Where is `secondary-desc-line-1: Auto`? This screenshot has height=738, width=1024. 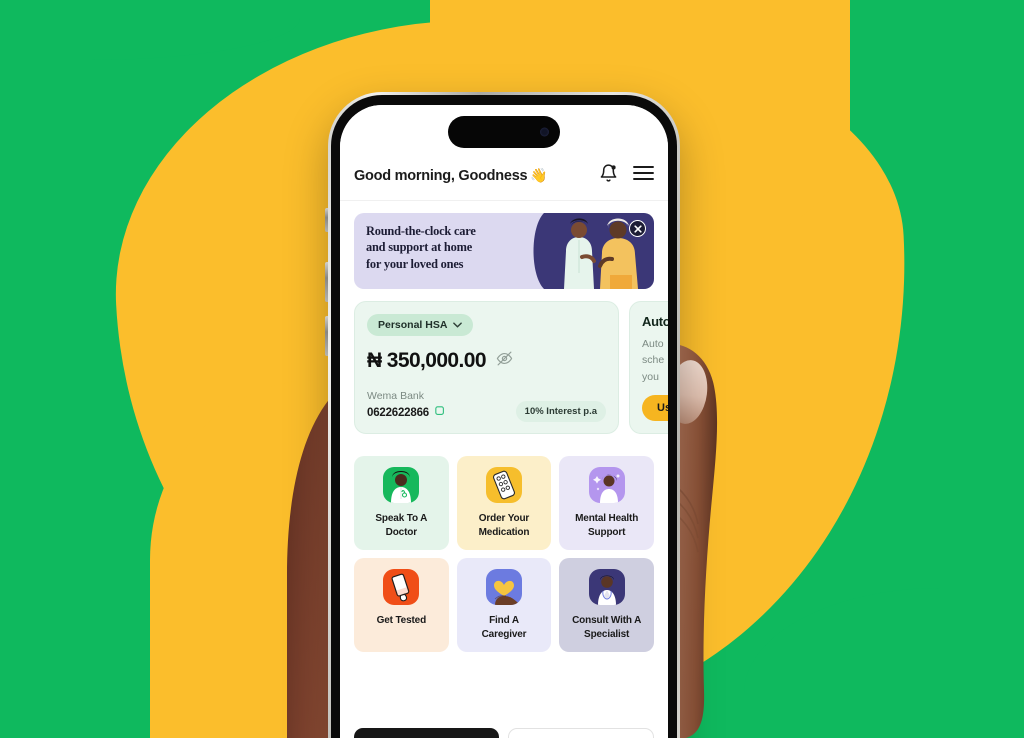
secondary-desc-line-1: Auto is located at coordinates (653, 344).